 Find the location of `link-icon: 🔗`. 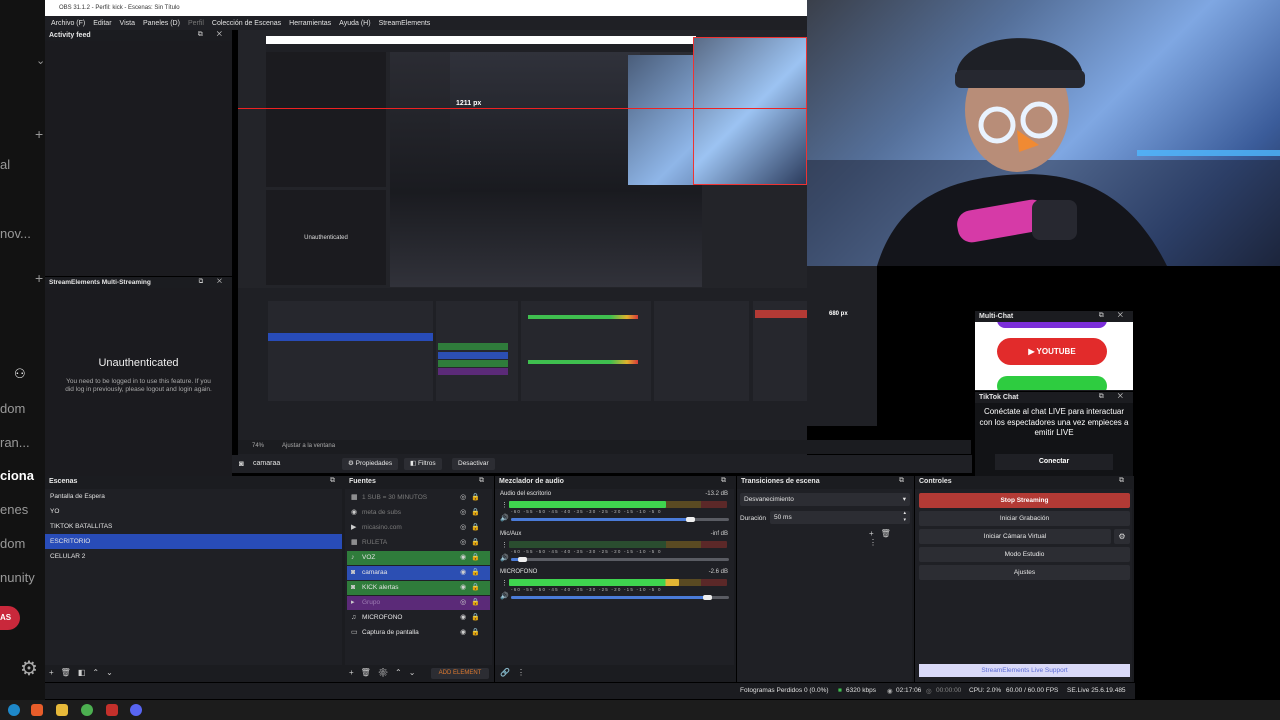

link-icon: 🔗 is located at coordinates (508, 672).